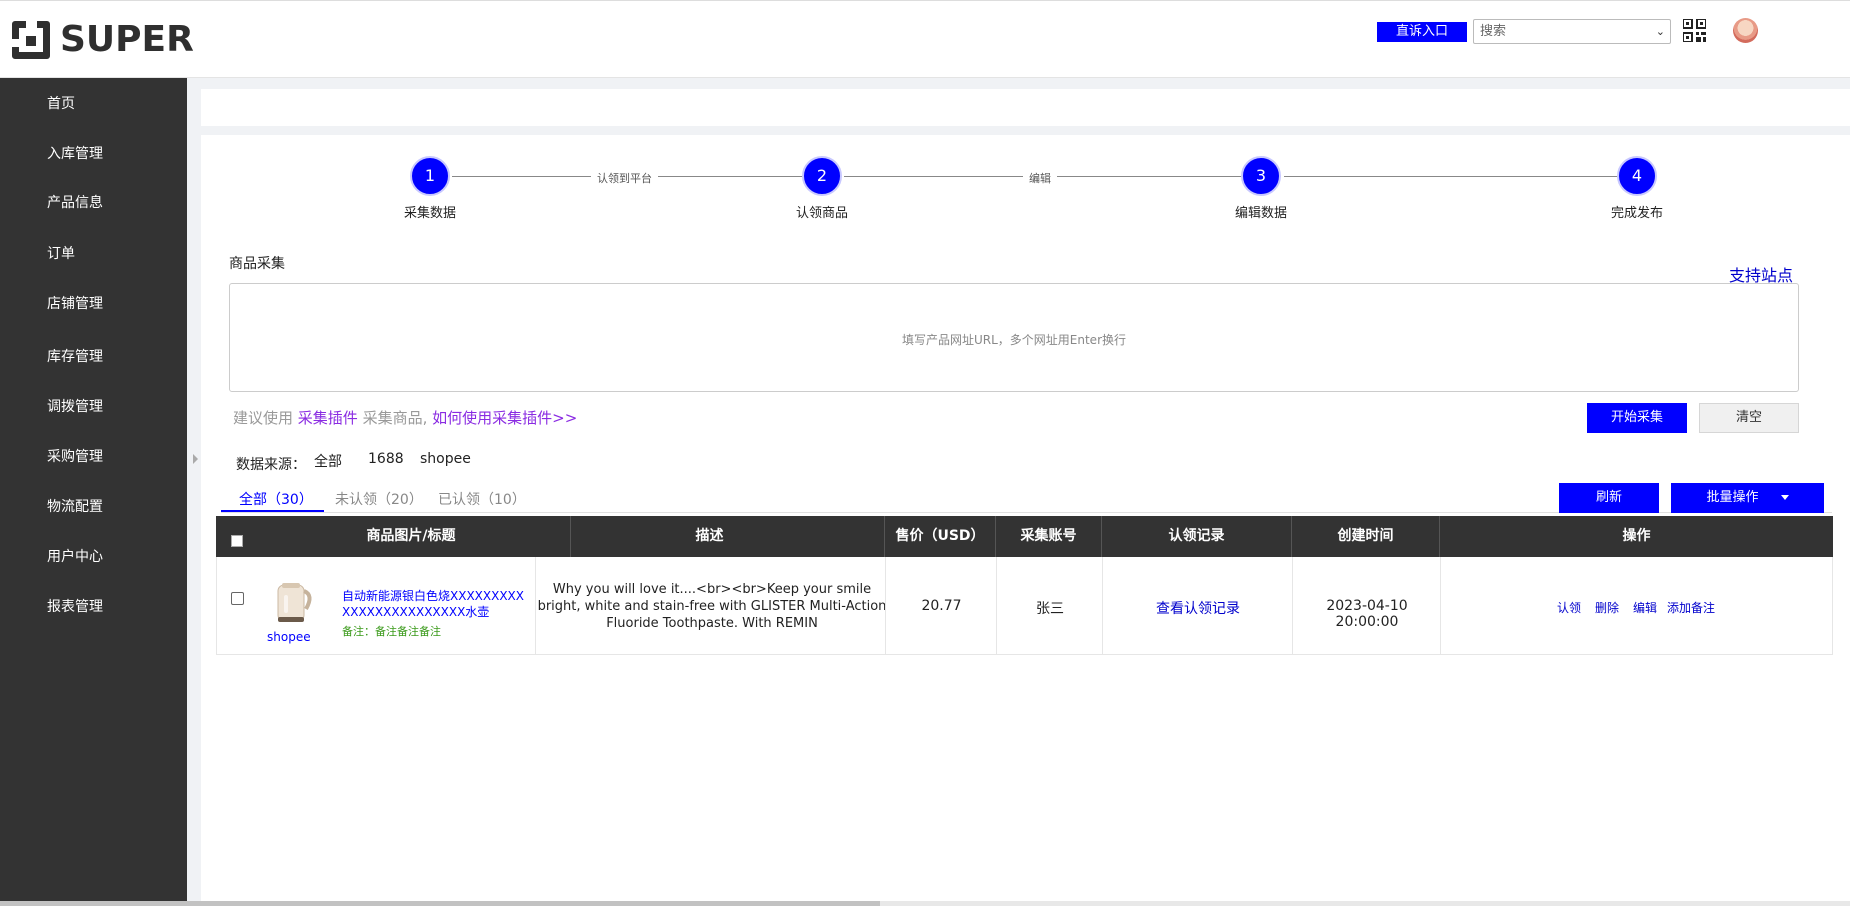 The width and height of the screenshot is (1850, 906). What do you see at coordinates (293, 602) in the screenshot?
I see `product-image` at bounding box center [293, 602].